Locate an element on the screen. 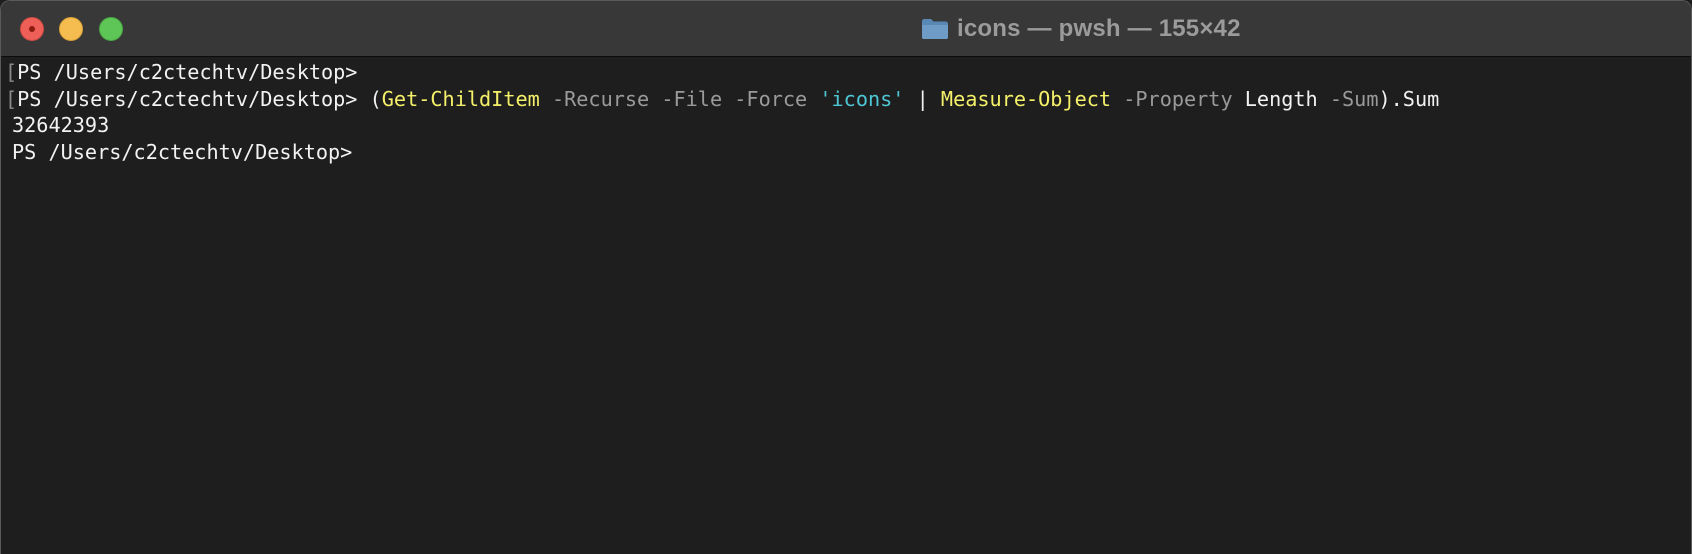  command-token-plain: Length is located at coordinates (1281, 98).